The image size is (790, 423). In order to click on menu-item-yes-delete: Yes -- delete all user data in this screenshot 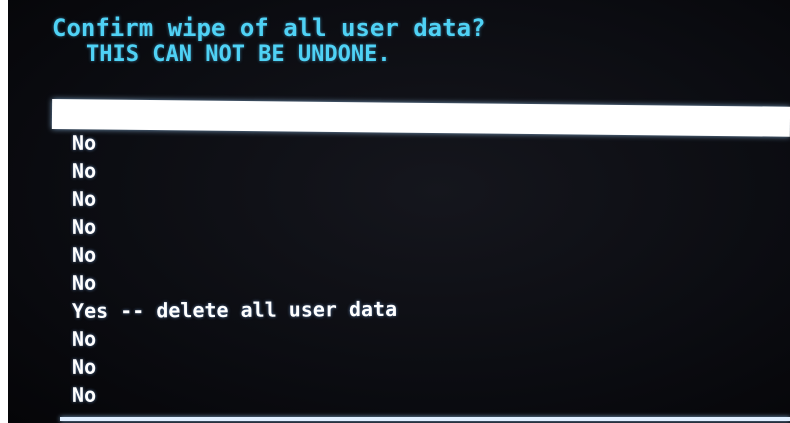, I will do `click(421, 308)`.